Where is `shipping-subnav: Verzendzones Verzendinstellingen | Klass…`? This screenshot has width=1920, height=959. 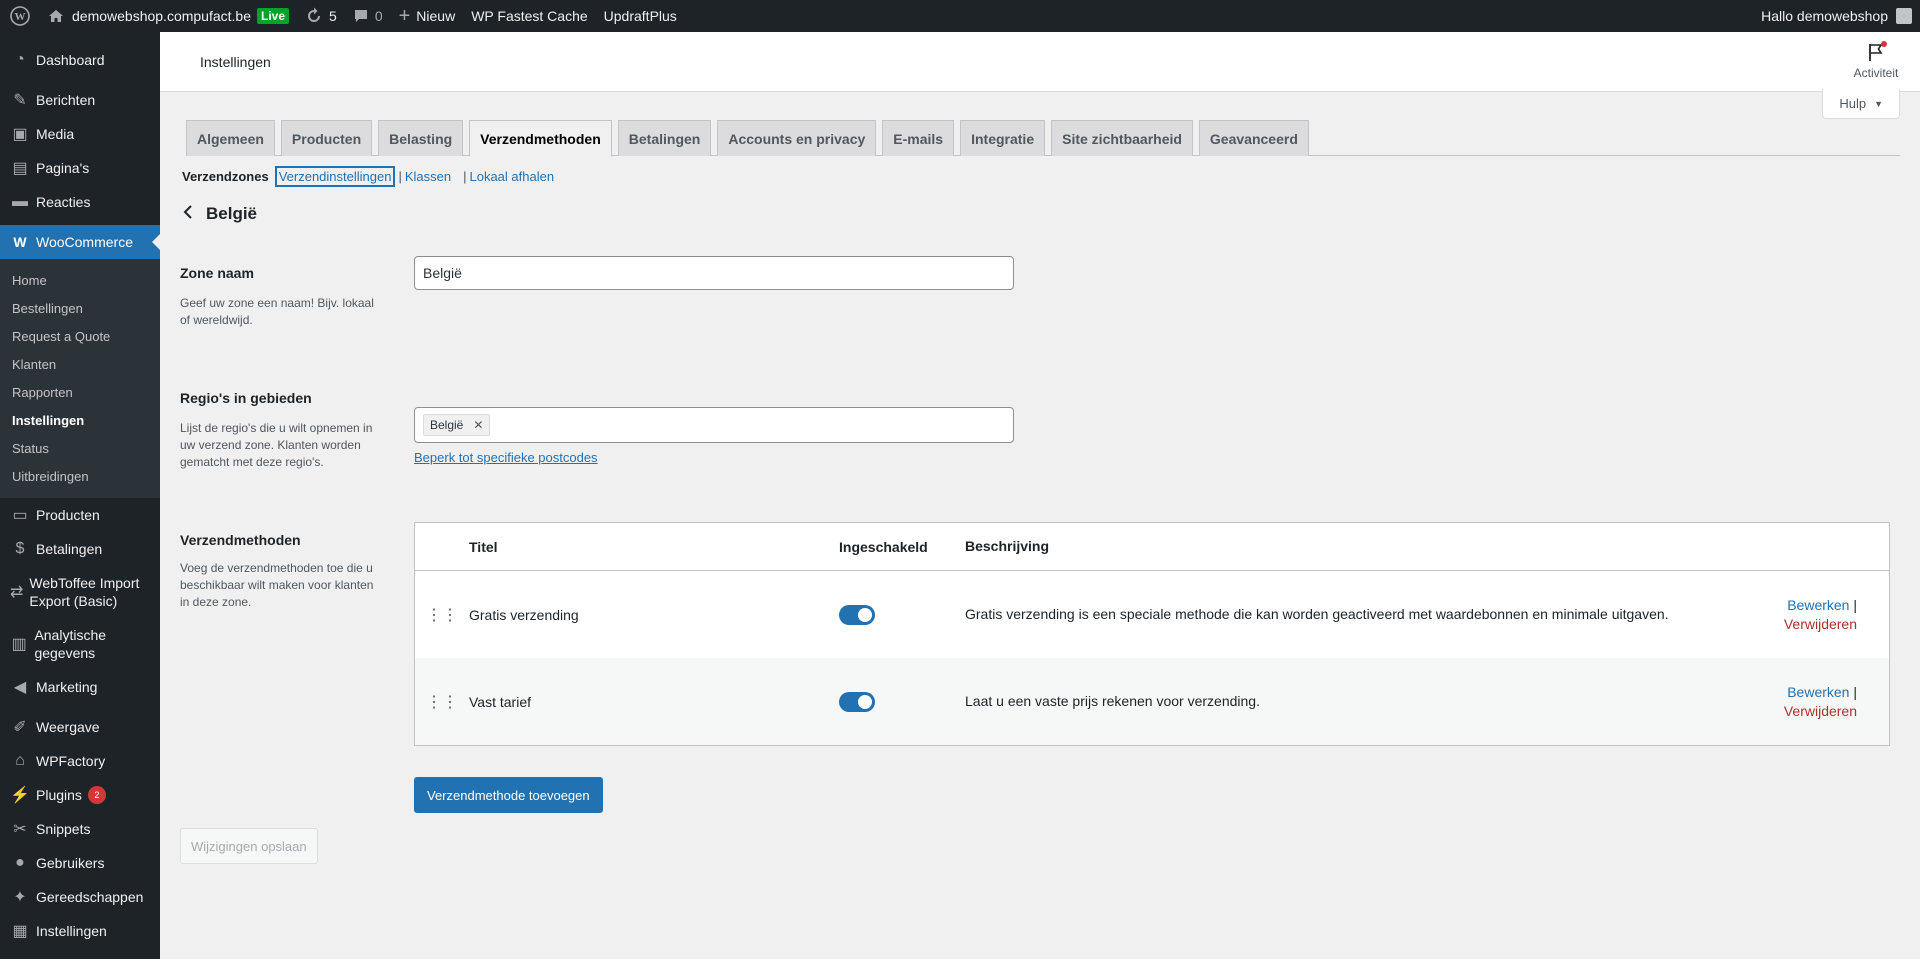 shipping-subnav: Verzendzones Verzendinstellingen | Klass… is located at coordinates (368, 176).